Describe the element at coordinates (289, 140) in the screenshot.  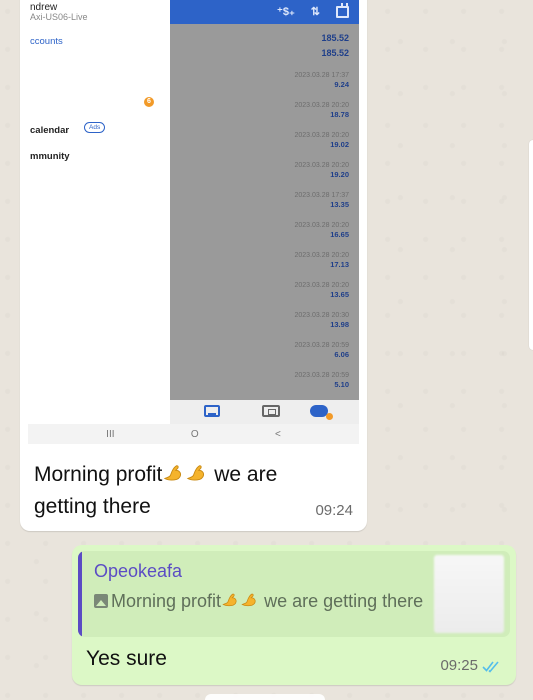
I see `list-item: 2023.03.28 20:20 19.02` at that location.